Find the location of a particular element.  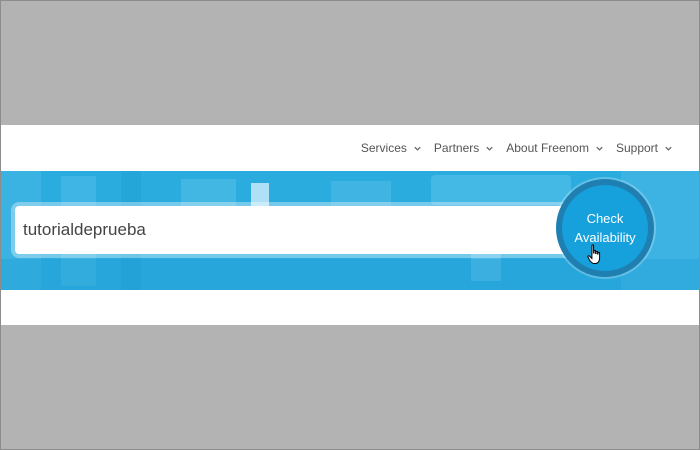

nav-label: About Freenom is located at coordinates (547, 148).